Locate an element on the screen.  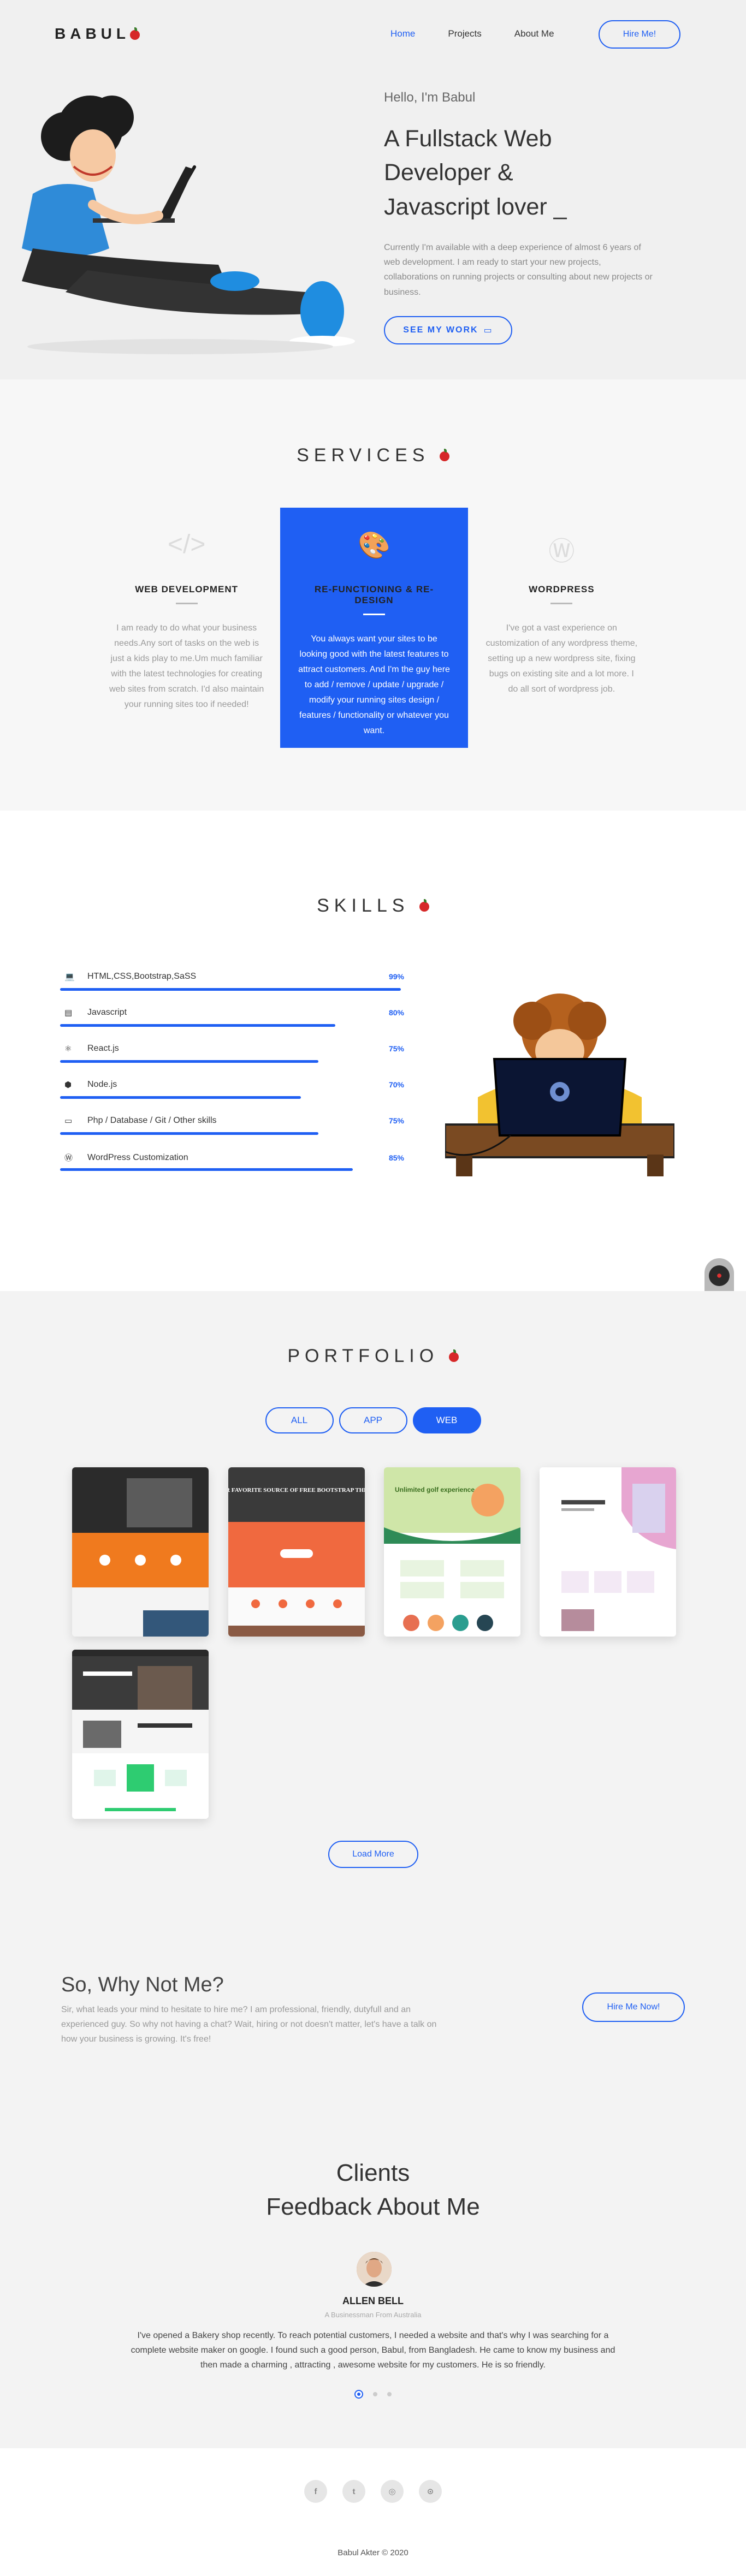
skills-title: SKILLS is located at coordinates (373, 906).